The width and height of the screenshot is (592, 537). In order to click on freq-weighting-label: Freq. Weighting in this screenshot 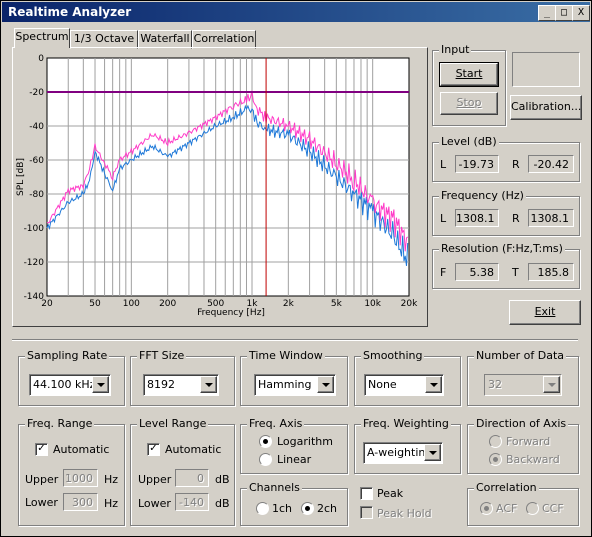, I will do `click(406, 423)`.